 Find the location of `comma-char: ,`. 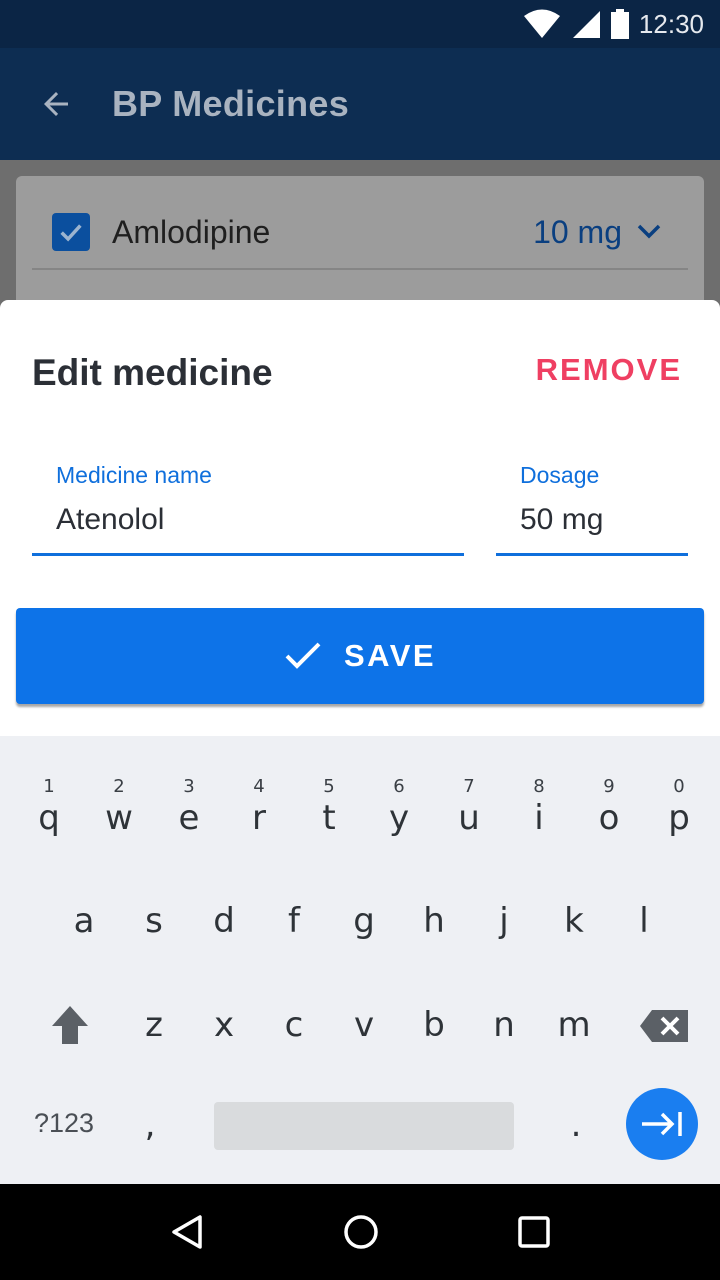

comma-char: , is located at coordinates (150, 1125).